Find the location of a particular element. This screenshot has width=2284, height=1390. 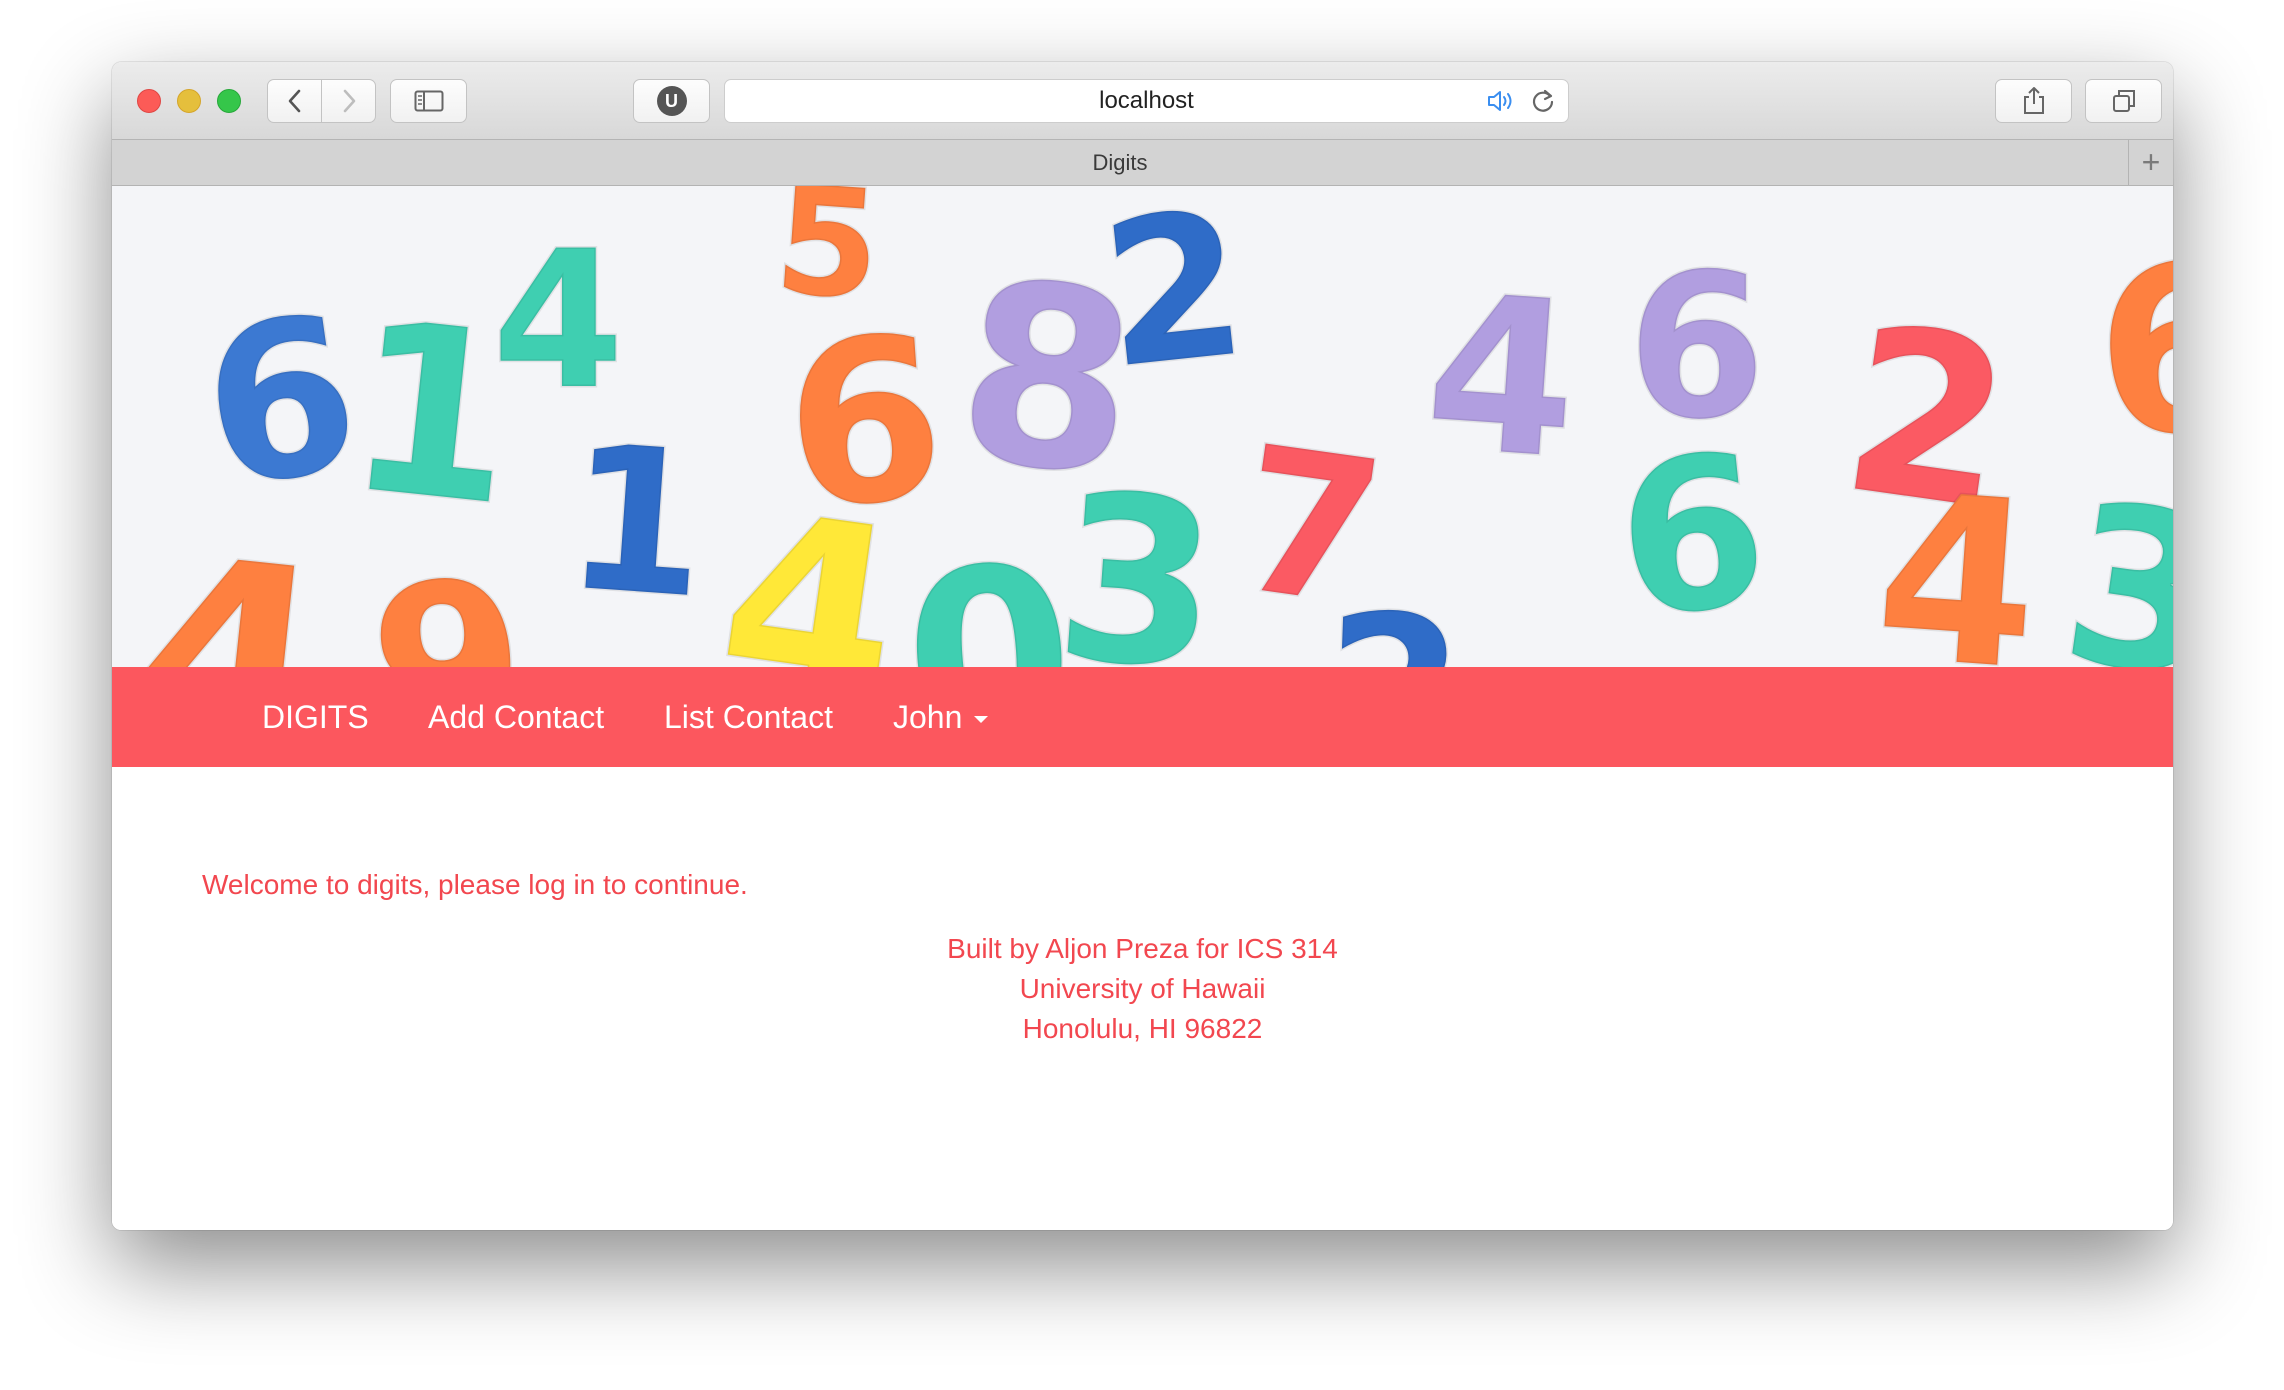

sidebar-toggle-button is located at coordinates (428, 101).